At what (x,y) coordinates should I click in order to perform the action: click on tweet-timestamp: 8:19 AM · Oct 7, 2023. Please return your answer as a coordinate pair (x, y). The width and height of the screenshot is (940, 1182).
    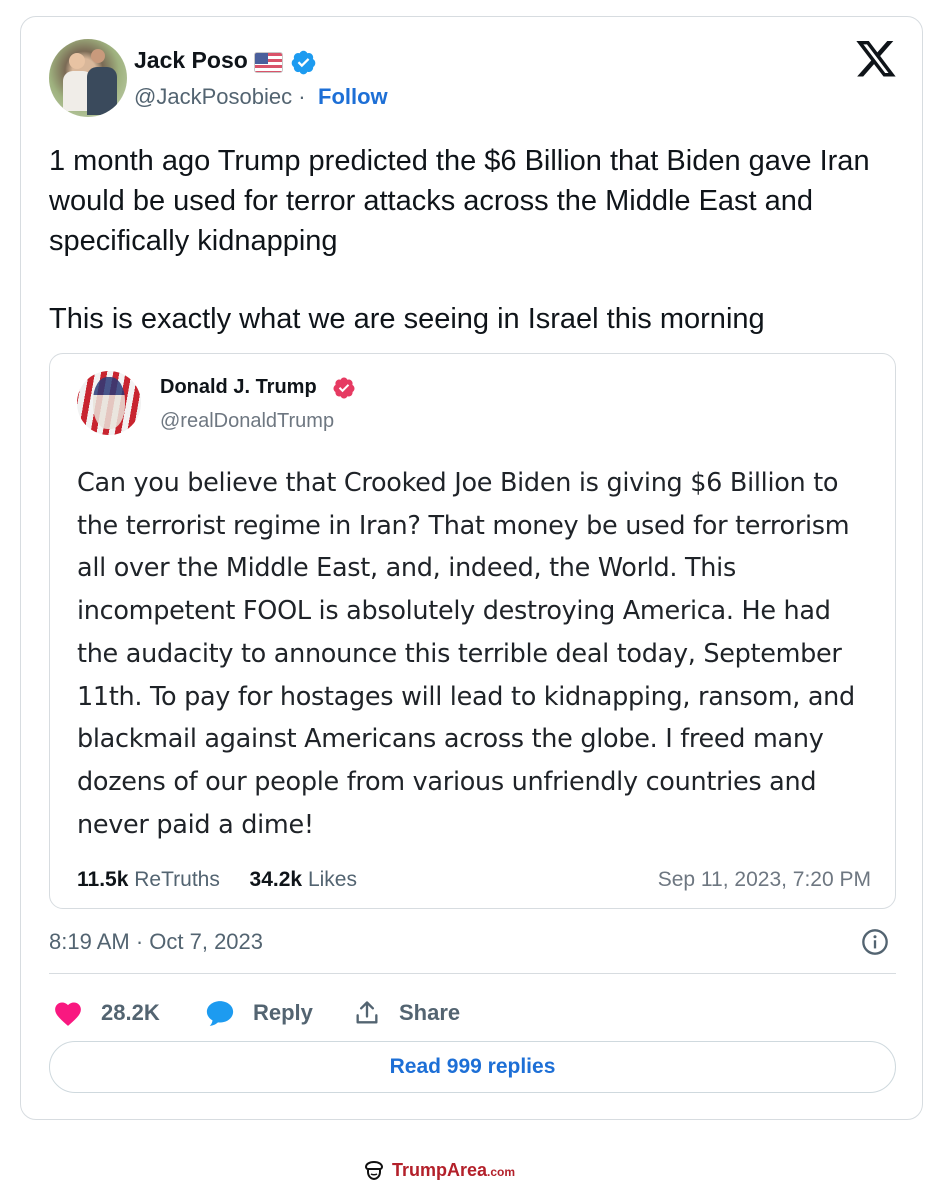
    Looking at the image, I should click on (156, 942).